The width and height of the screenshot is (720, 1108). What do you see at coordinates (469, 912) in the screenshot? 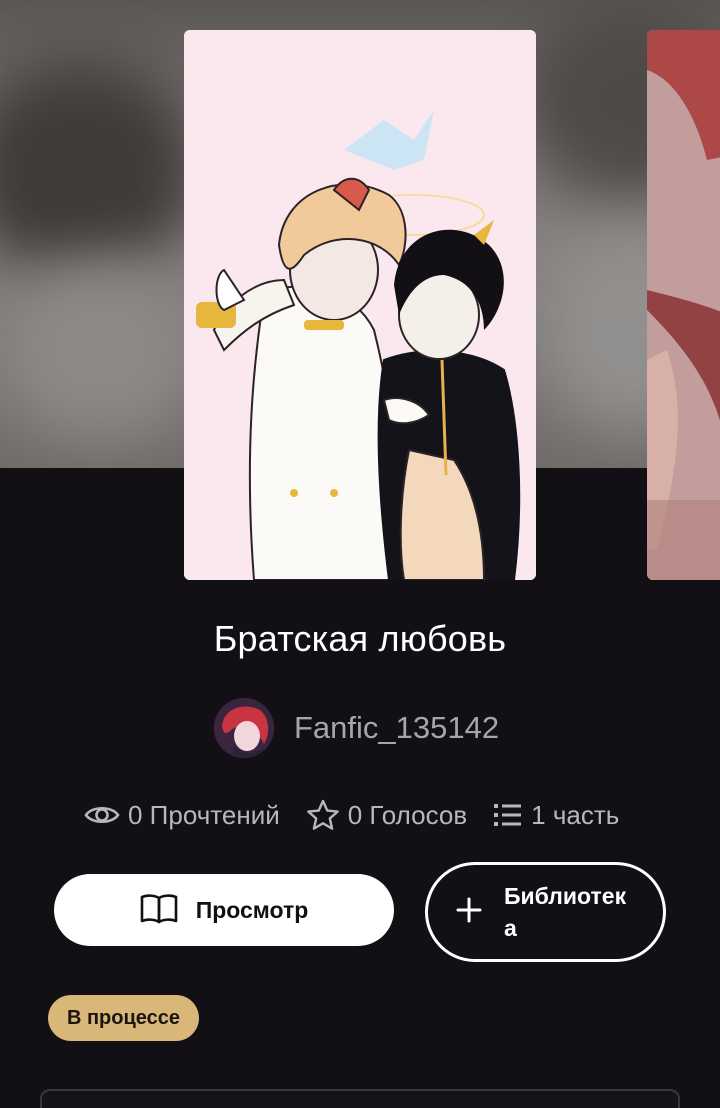
I see `plus-icon` at bounding box center [469, 912].